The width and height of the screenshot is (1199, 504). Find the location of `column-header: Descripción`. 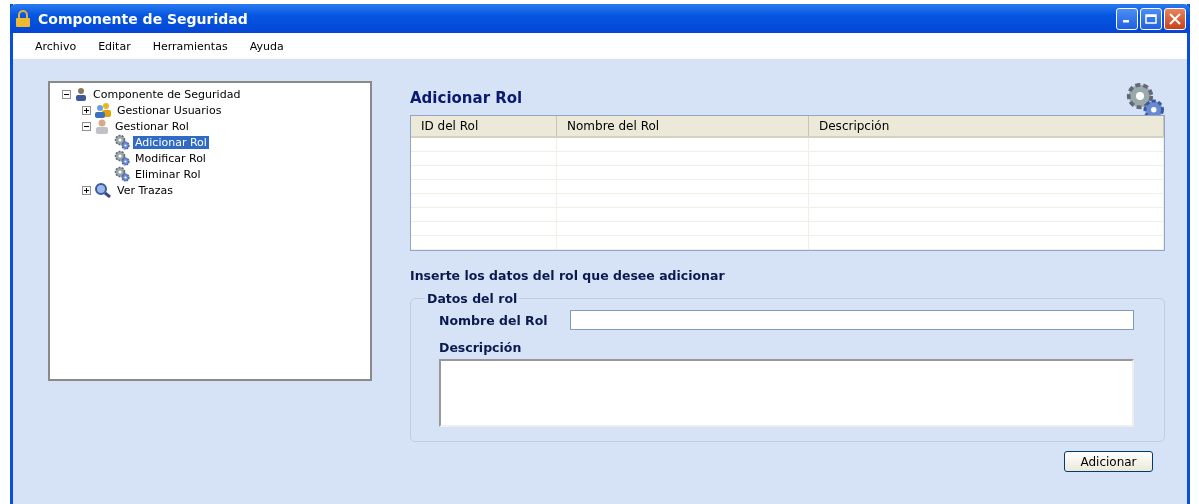

column-header: Descripción is located at coordinates (986, 126).